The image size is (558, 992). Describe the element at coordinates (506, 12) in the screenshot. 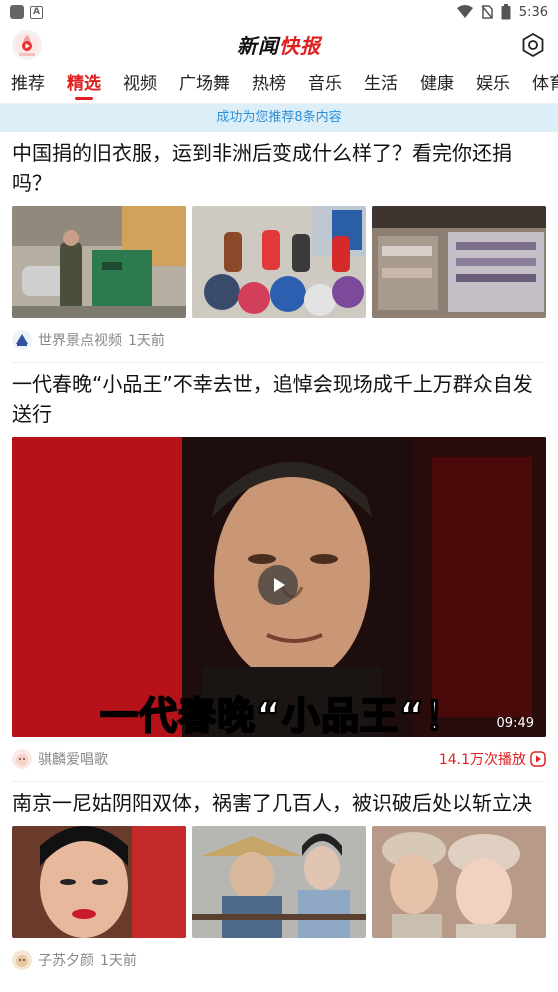

I see `battery-icon` at that location.